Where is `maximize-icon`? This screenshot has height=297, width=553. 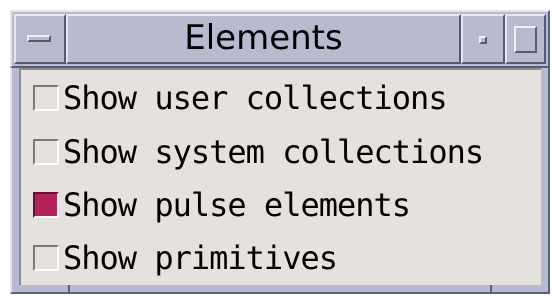 maximize-icon is located at coordinates (525, 39).